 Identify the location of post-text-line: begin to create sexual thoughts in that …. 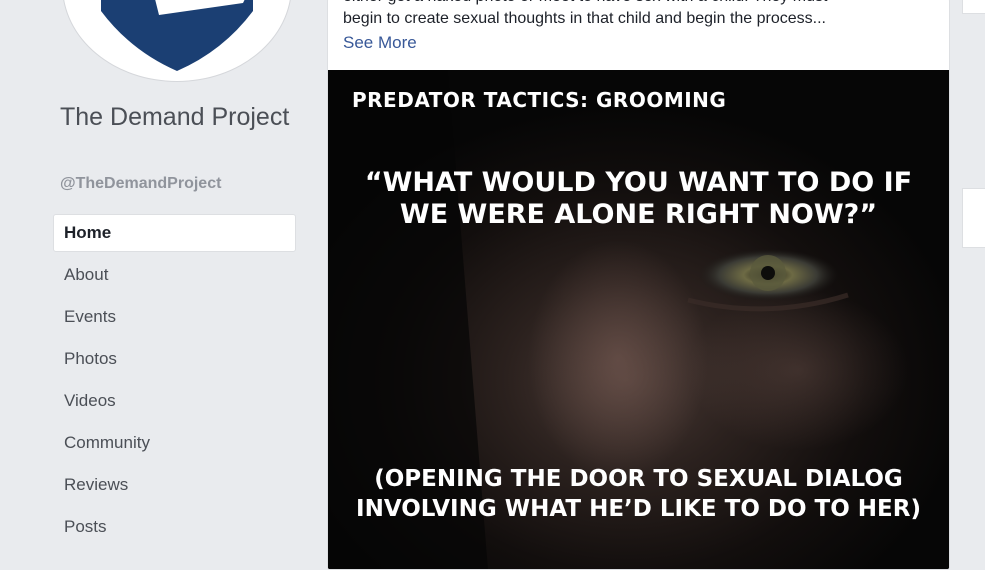
(584, 18).